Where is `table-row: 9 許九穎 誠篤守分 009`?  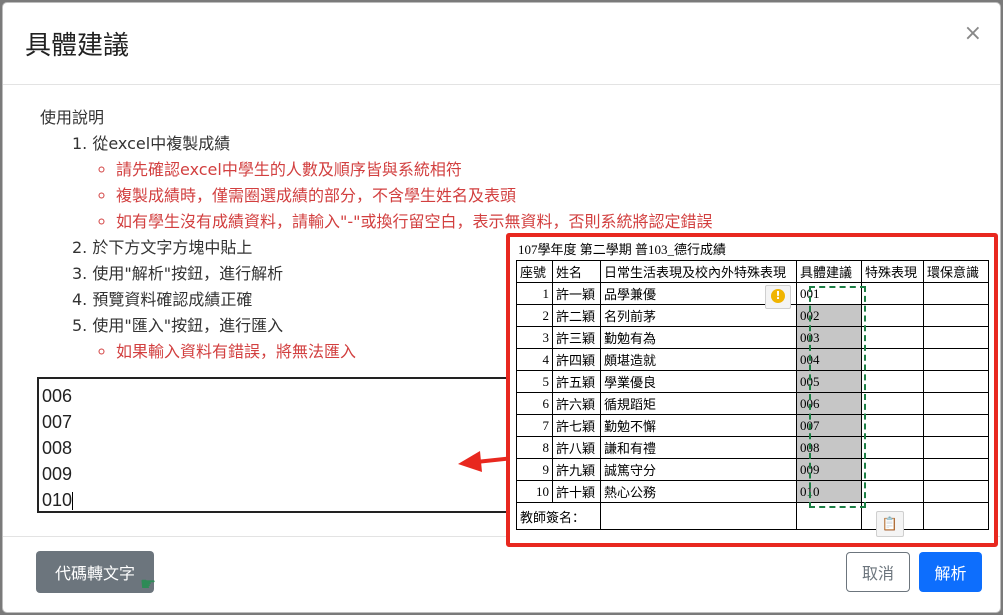
table-row: 9 許九穎 誠篤守分 009 is located at coordinates (752, 469).